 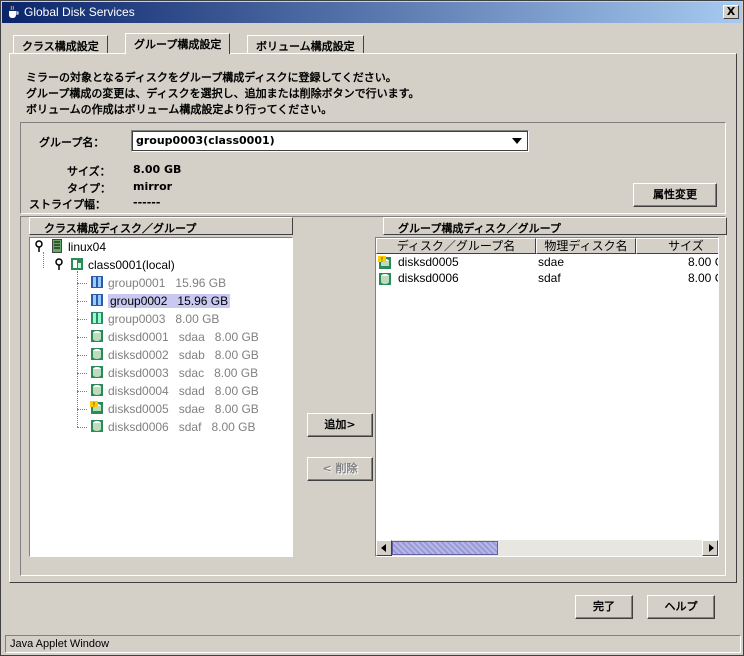 I want to click on table-row: ! disksd0005 sdae 8.00 GB, so click(x=547, y=263).